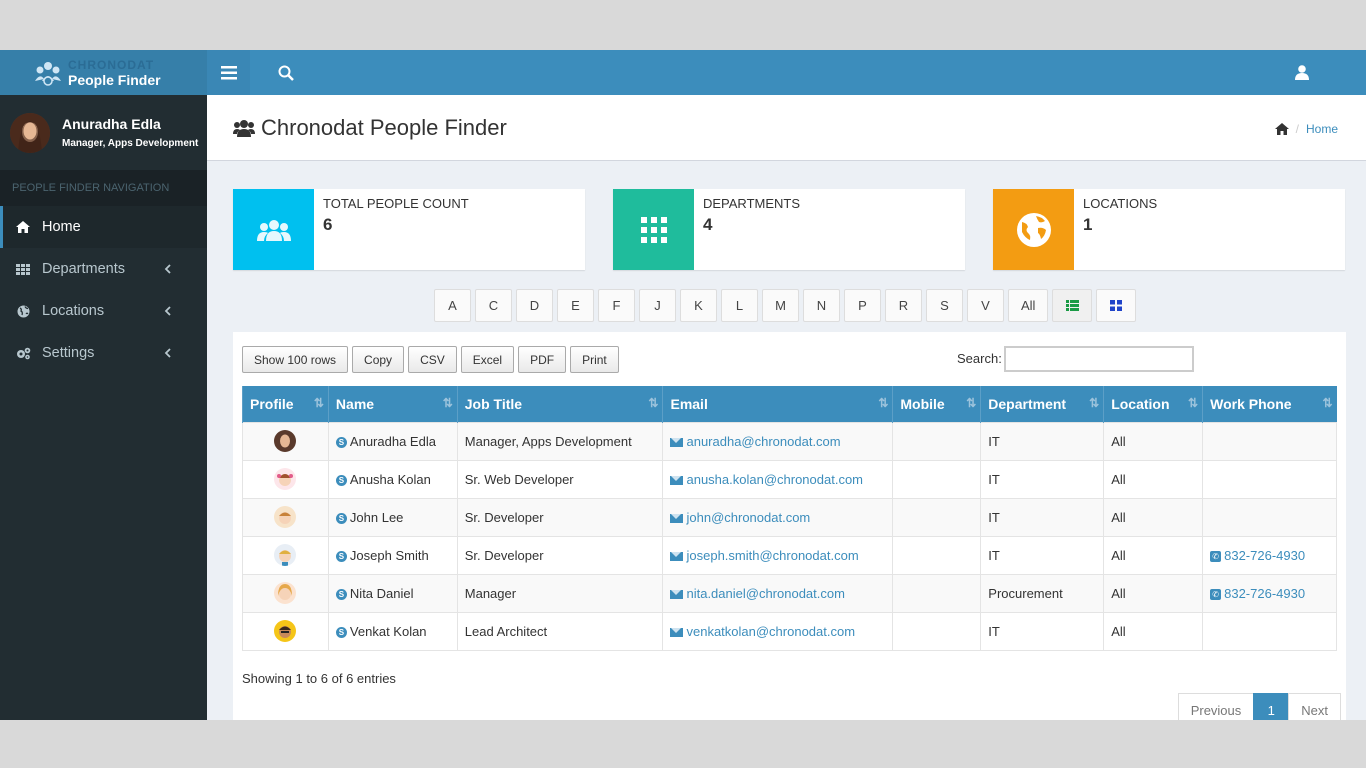 The width and height of the screenshot is (1366, 768). What do you see at coordinates (167, 270) in the screenshot?
I see `chevron-left-icon` at bounding box center [167, 270].